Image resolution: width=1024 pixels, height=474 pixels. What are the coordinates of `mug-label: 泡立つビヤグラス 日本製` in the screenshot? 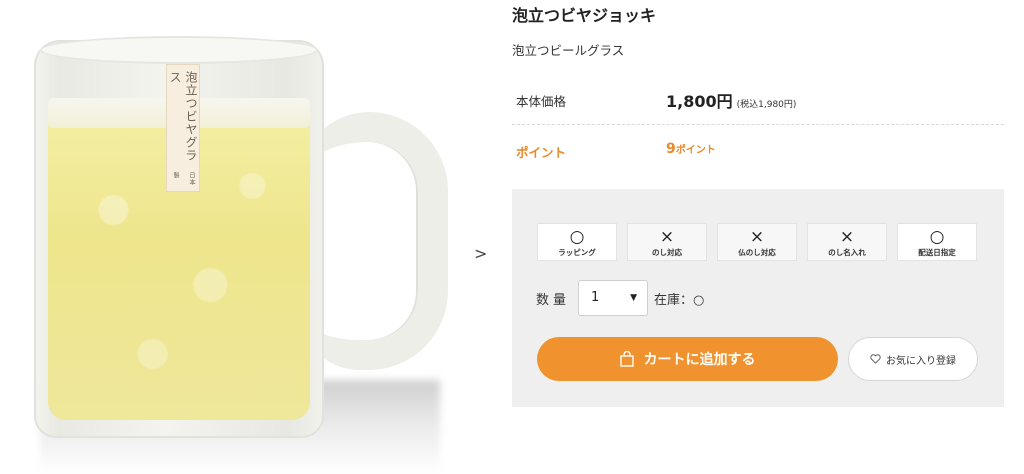 It's located at (183, 128).